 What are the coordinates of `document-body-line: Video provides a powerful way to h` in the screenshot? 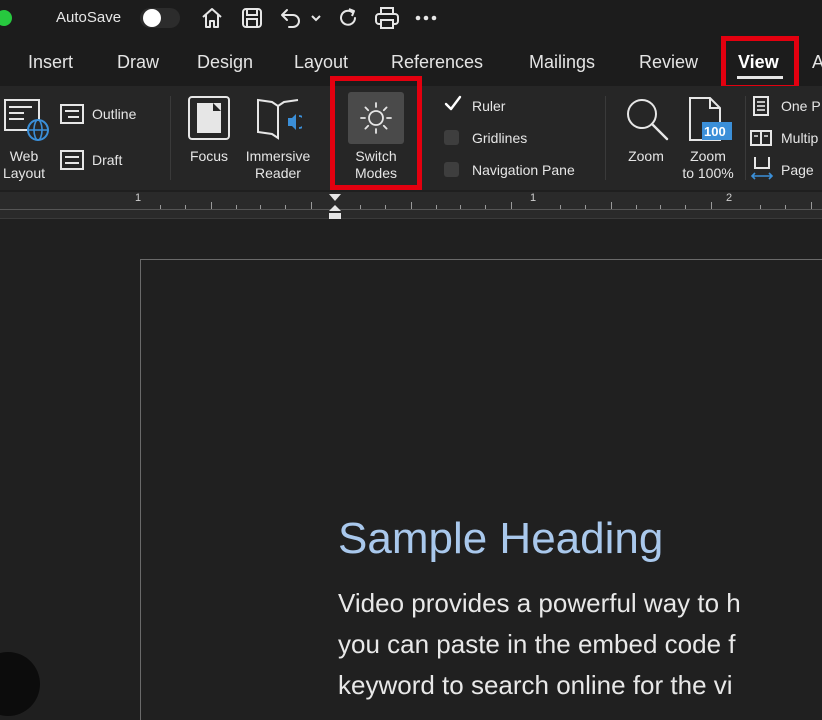 It's located at (539, 603).